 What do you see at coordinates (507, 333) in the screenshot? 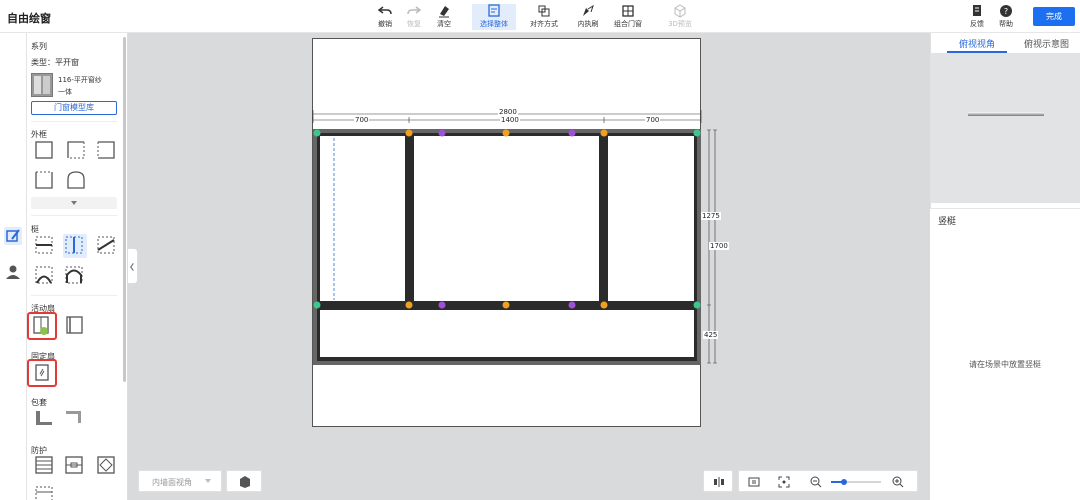
I see `pane-bottom` at bounding box center [507, 333].